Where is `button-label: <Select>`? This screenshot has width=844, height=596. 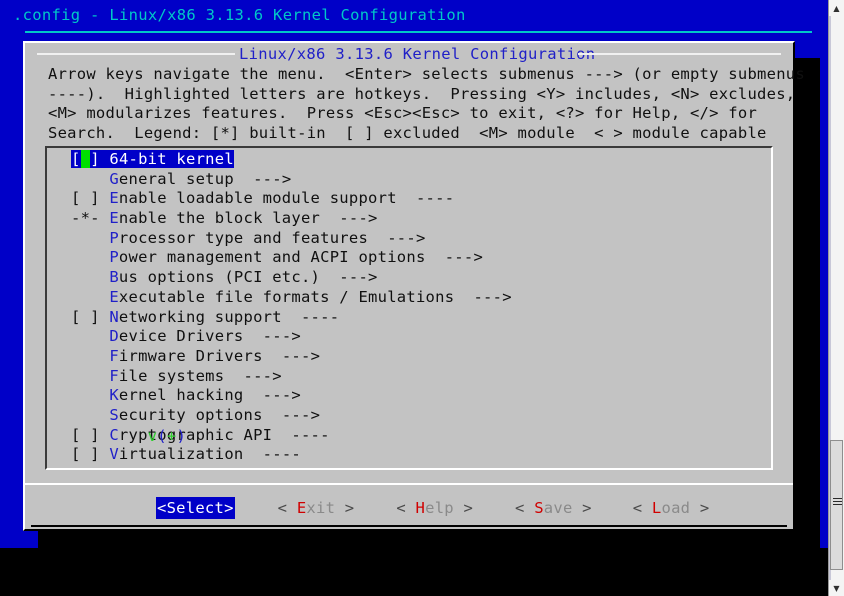
button-label: <Select> is located at coordinates (195, 508).